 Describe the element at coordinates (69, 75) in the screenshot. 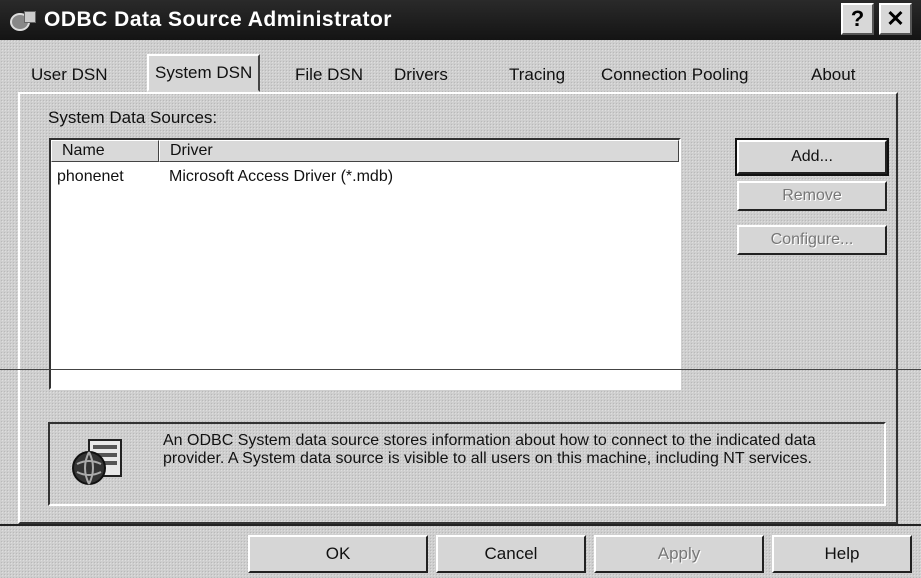

I see `tab-user-dsn: User DSN` at that location.